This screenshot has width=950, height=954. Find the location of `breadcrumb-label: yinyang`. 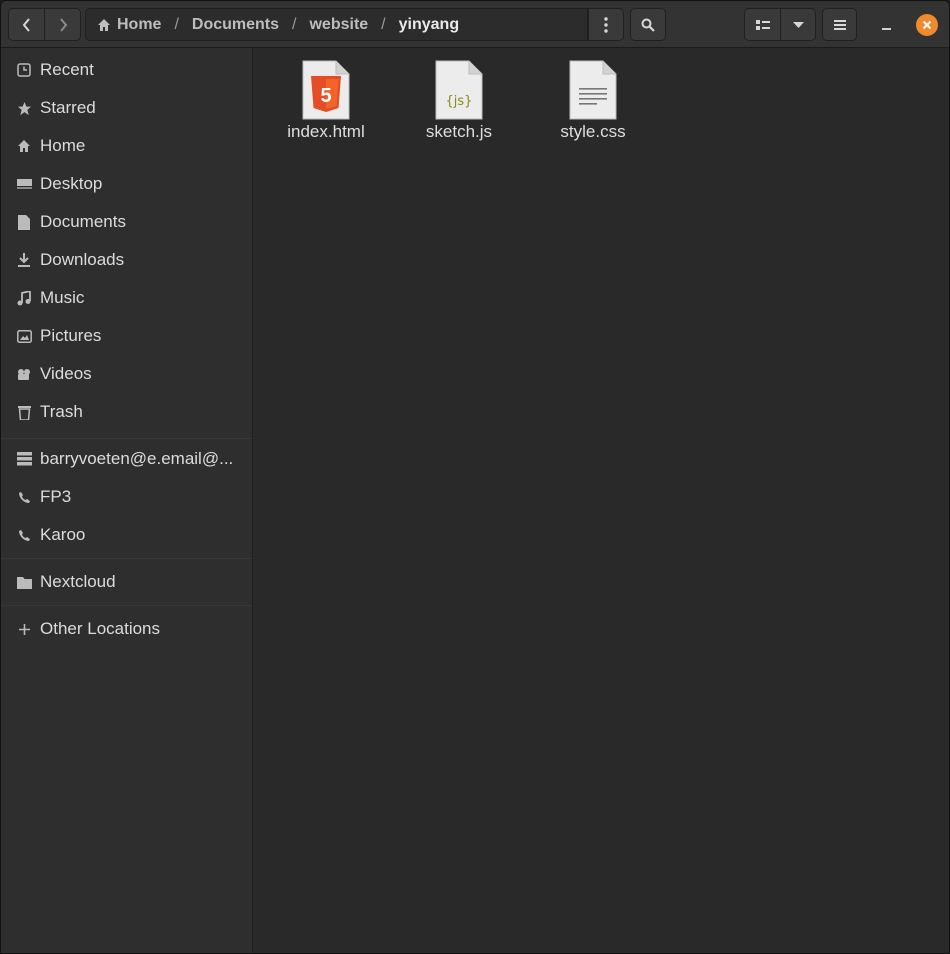

breadcrumb-label: yinyang is located at coordinates (429, 24).